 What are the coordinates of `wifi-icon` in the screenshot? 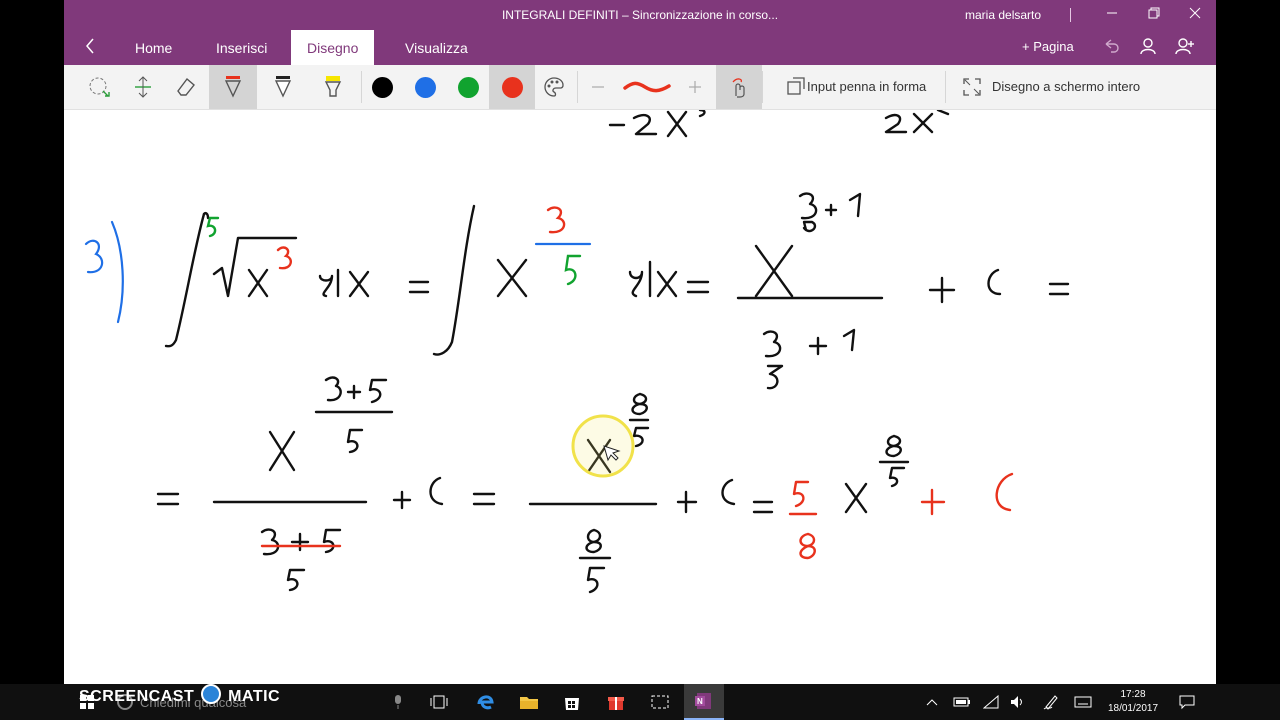 It's located at (991, 702).